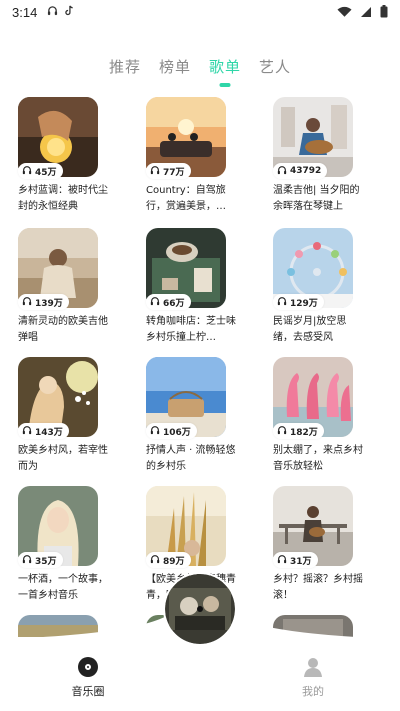 The width and height of the screenshot is (400, 711). I want to click on wifi-icon, so click(344, 14).